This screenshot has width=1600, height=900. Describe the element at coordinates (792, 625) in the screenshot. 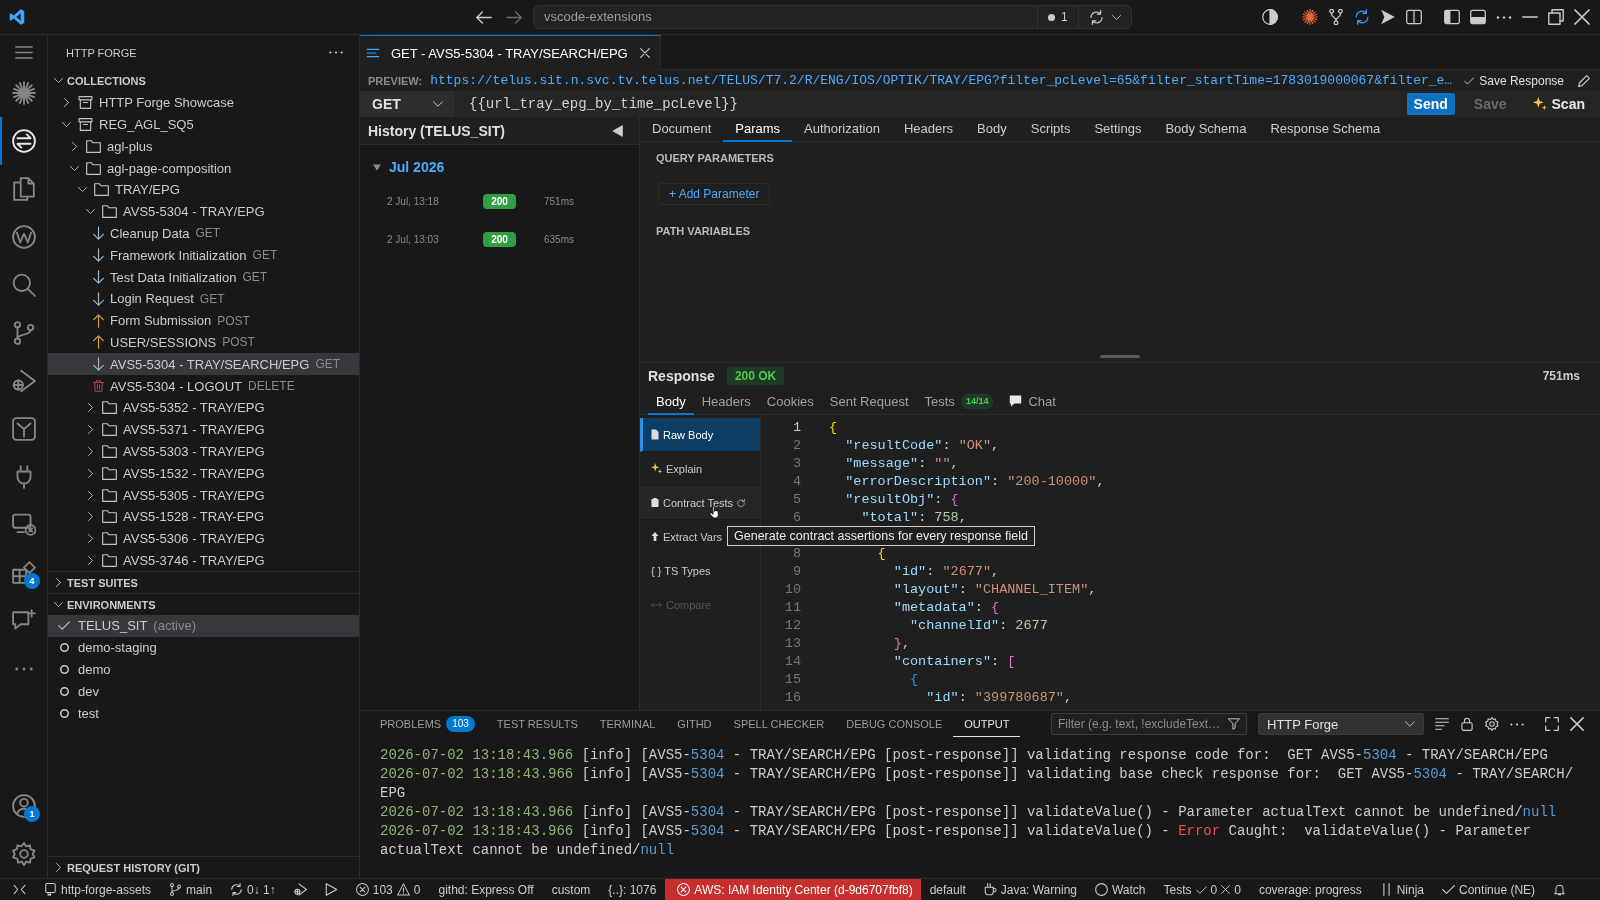

I see `line-number: 12` at that location.